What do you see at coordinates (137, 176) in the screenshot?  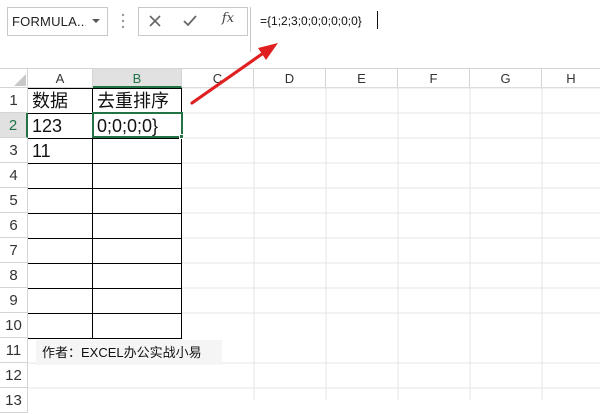 I see `cell-b4` at bounding box center [137, 176].